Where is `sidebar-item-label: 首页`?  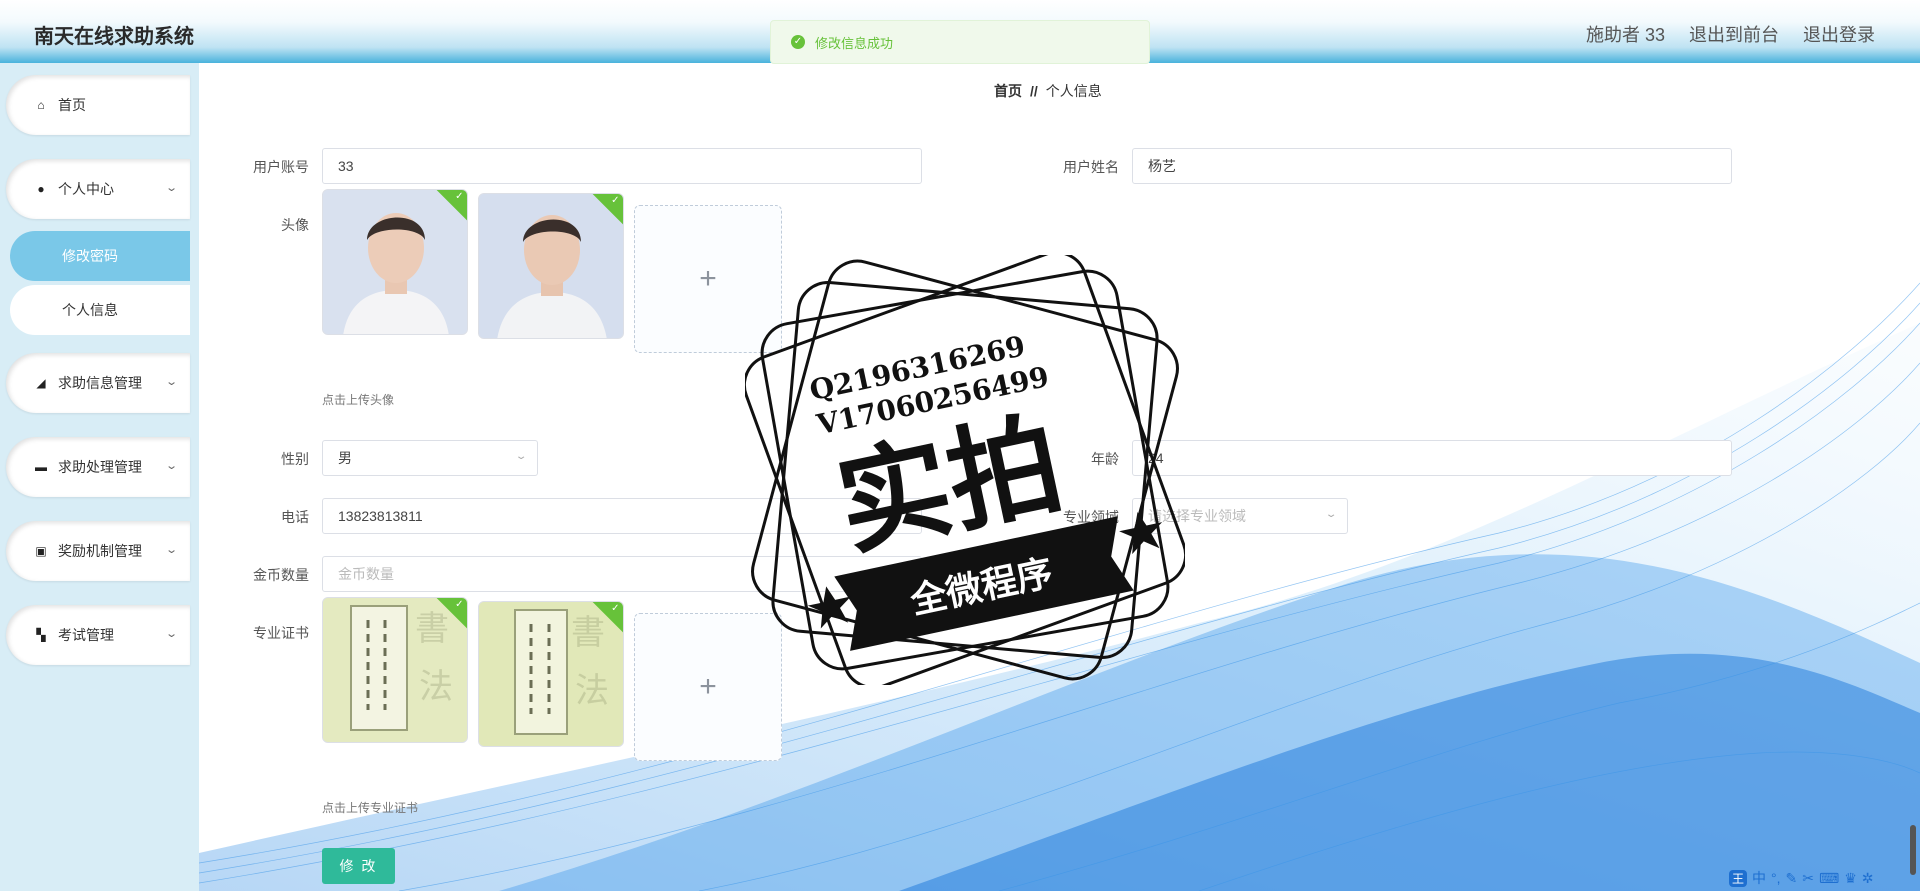 sidebar-item-label: 首页 is located at coordinates (72, 105).